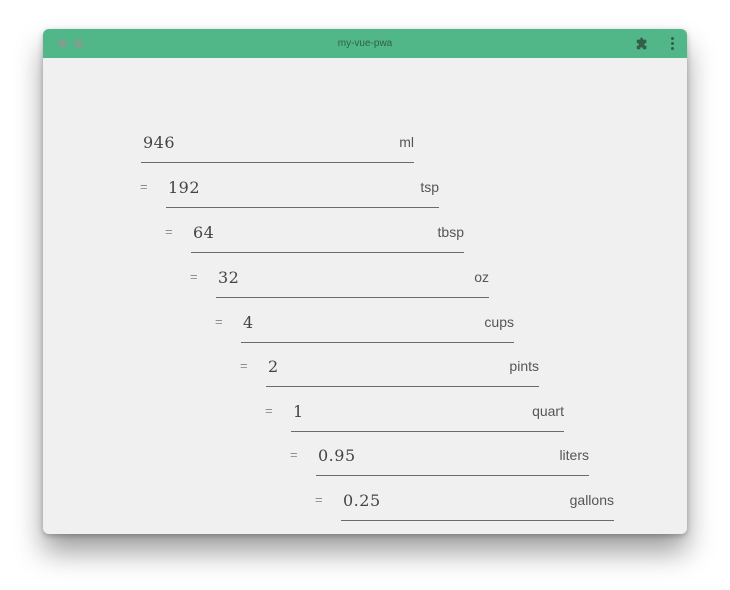 The image size is (730, 590). I want to click on window-title: my-vue-pwa, so click(365, 43).